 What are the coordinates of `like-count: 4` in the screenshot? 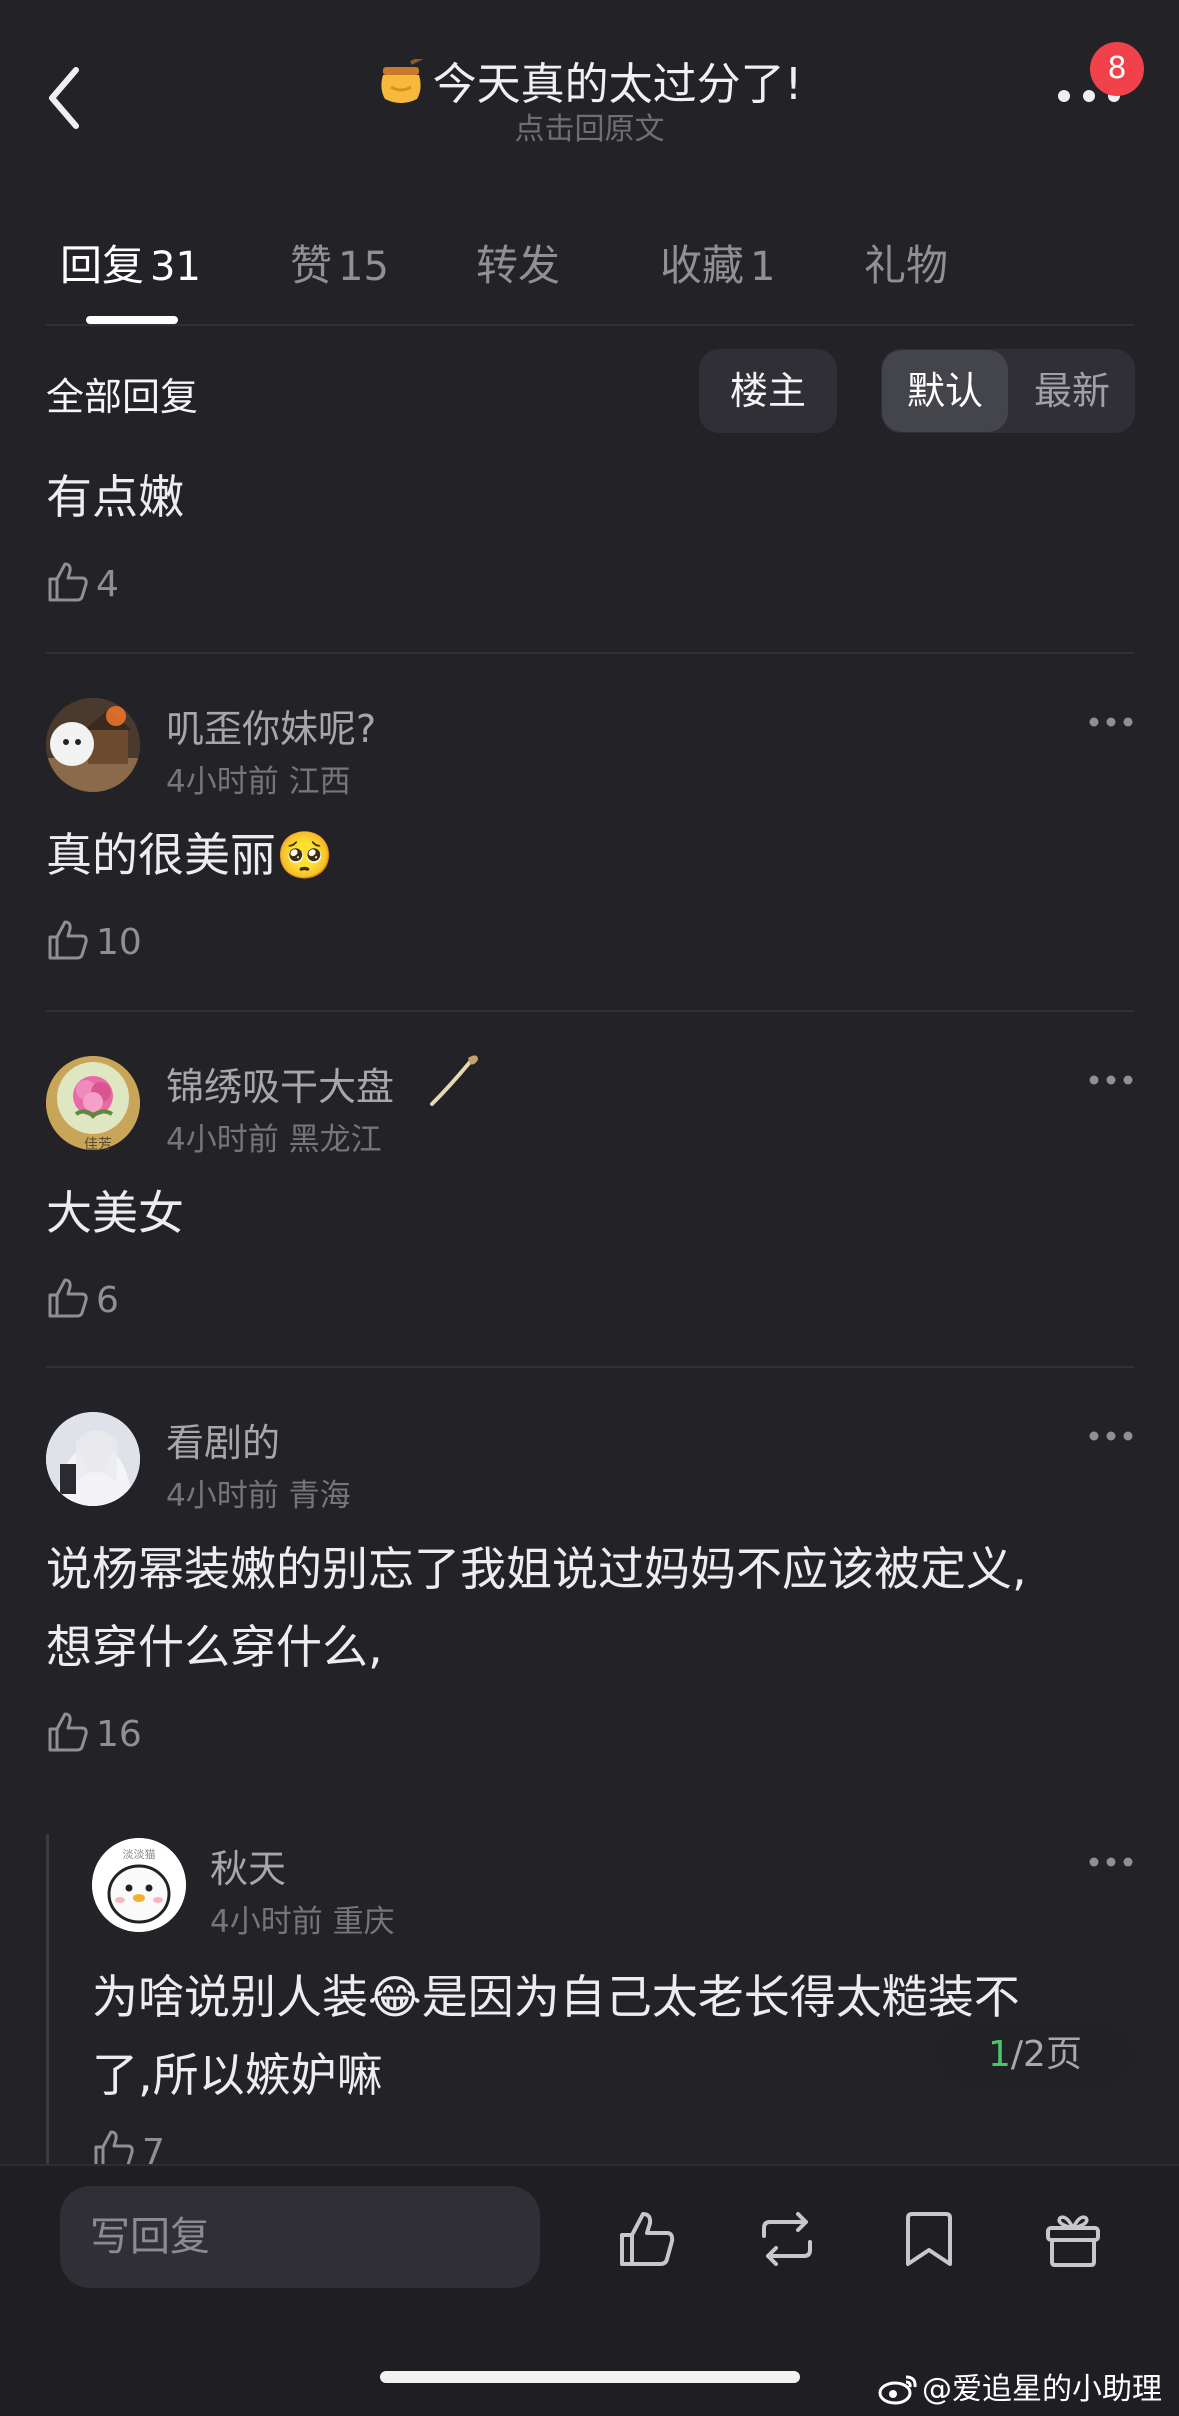 It's located at (107, 584).